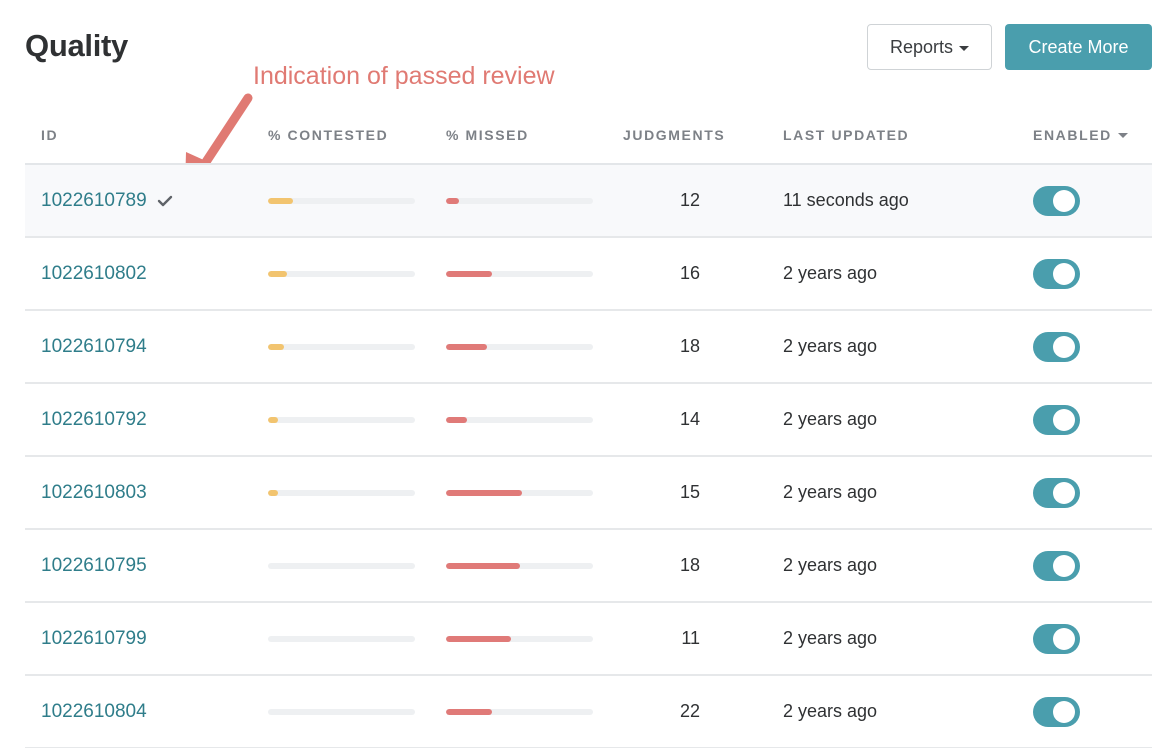 The width and height of the screenshot is (1172, 748). What do you see at coordinates (674, 135) in the screenshot?
I see `column-header-judgments: JUDGMENTS` at bounding box center [674, 135].